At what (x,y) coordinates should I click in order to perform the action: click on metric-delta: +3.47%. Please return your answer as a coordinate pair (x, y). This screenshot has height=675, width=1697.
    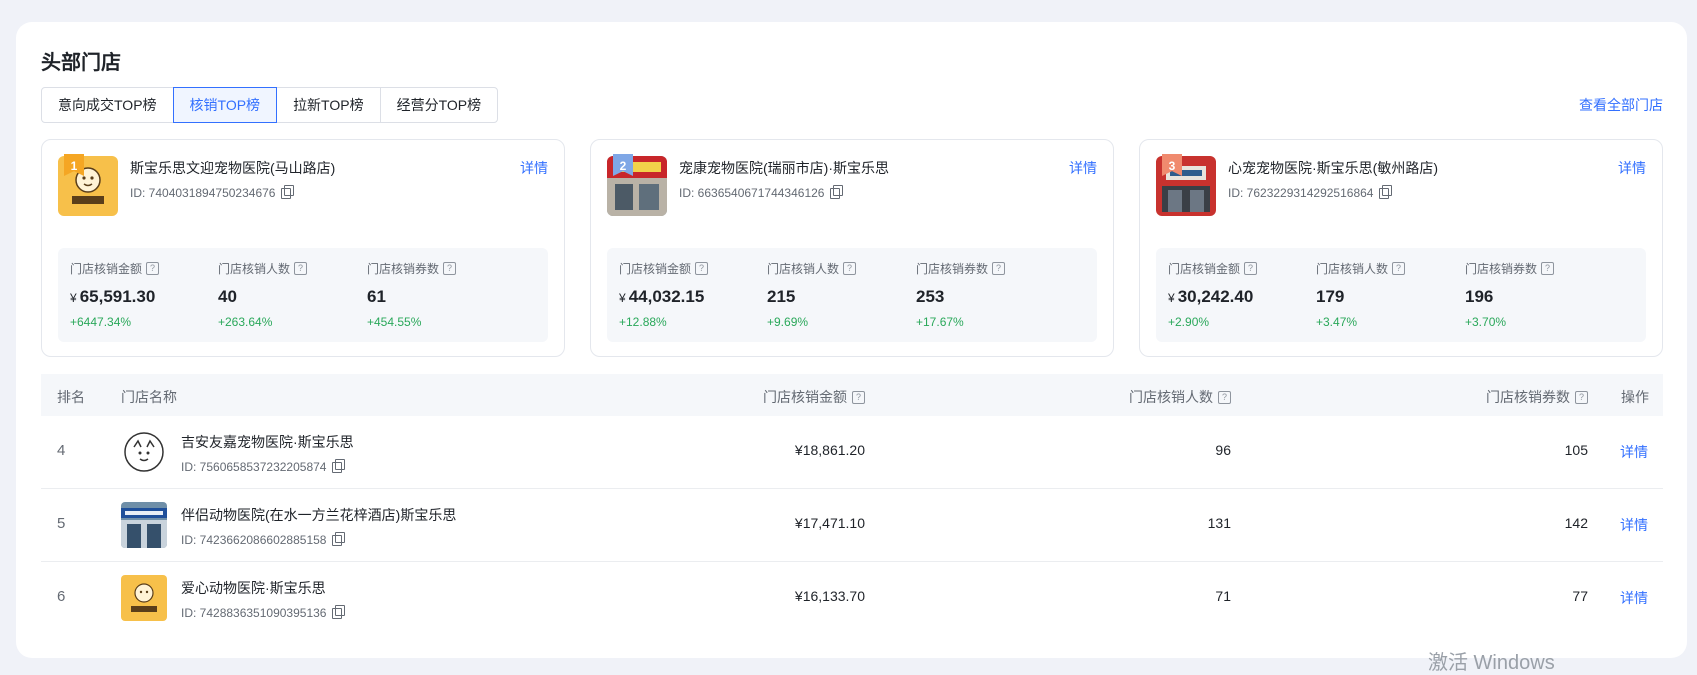
    Looking at the image, I should click on (1337, 322).